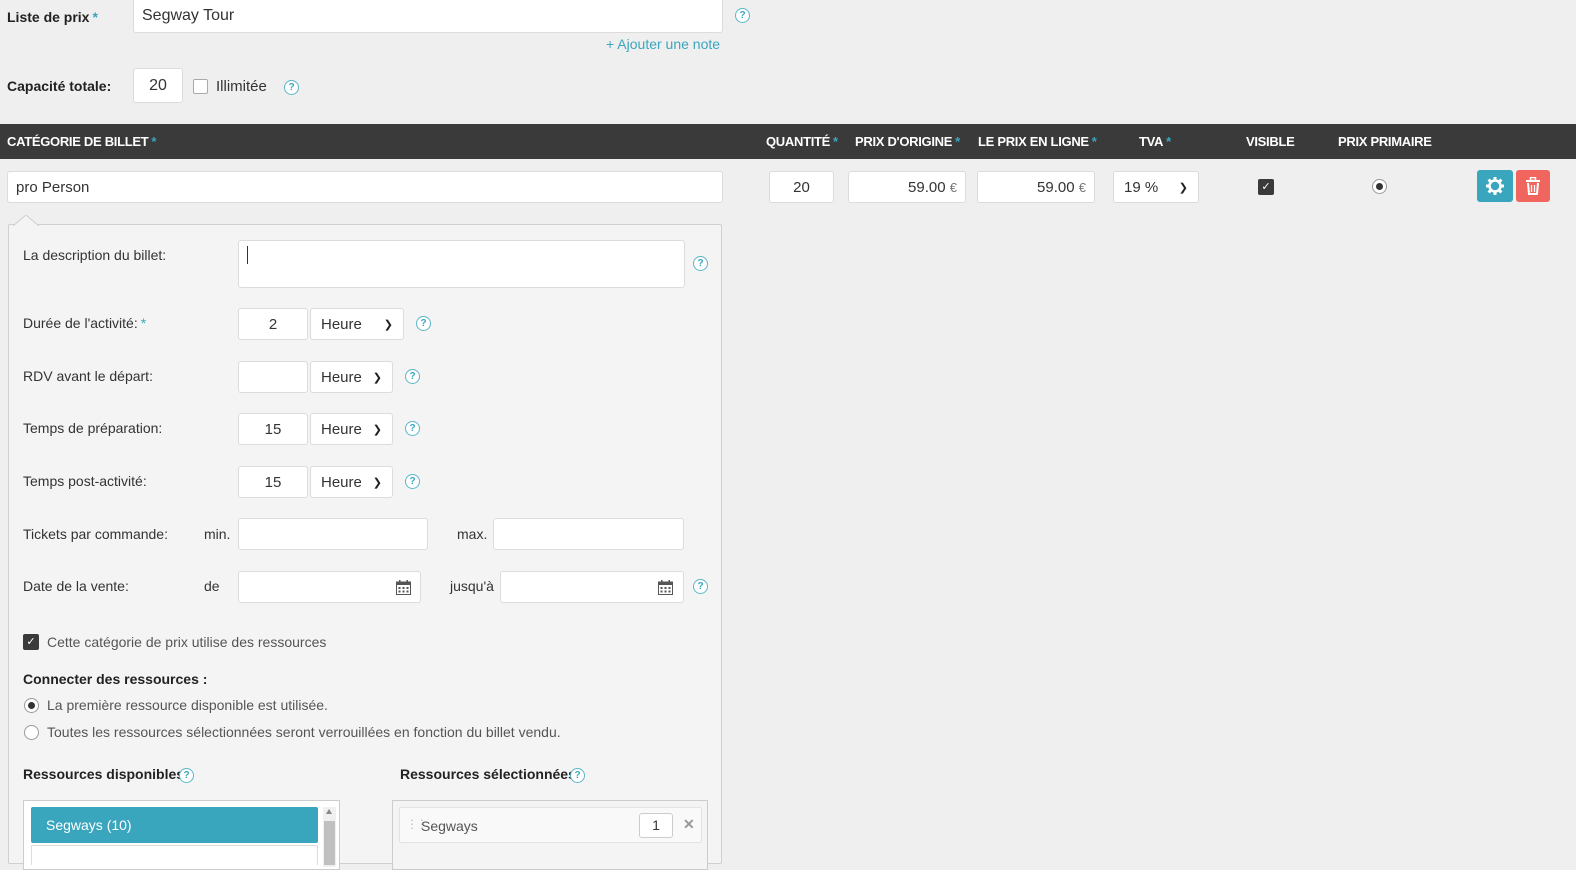 The image size is (1576, 870). Describe the element at coordinates (472, 586) in the screenshot. I see `until-label: jusqu'à` at that location.